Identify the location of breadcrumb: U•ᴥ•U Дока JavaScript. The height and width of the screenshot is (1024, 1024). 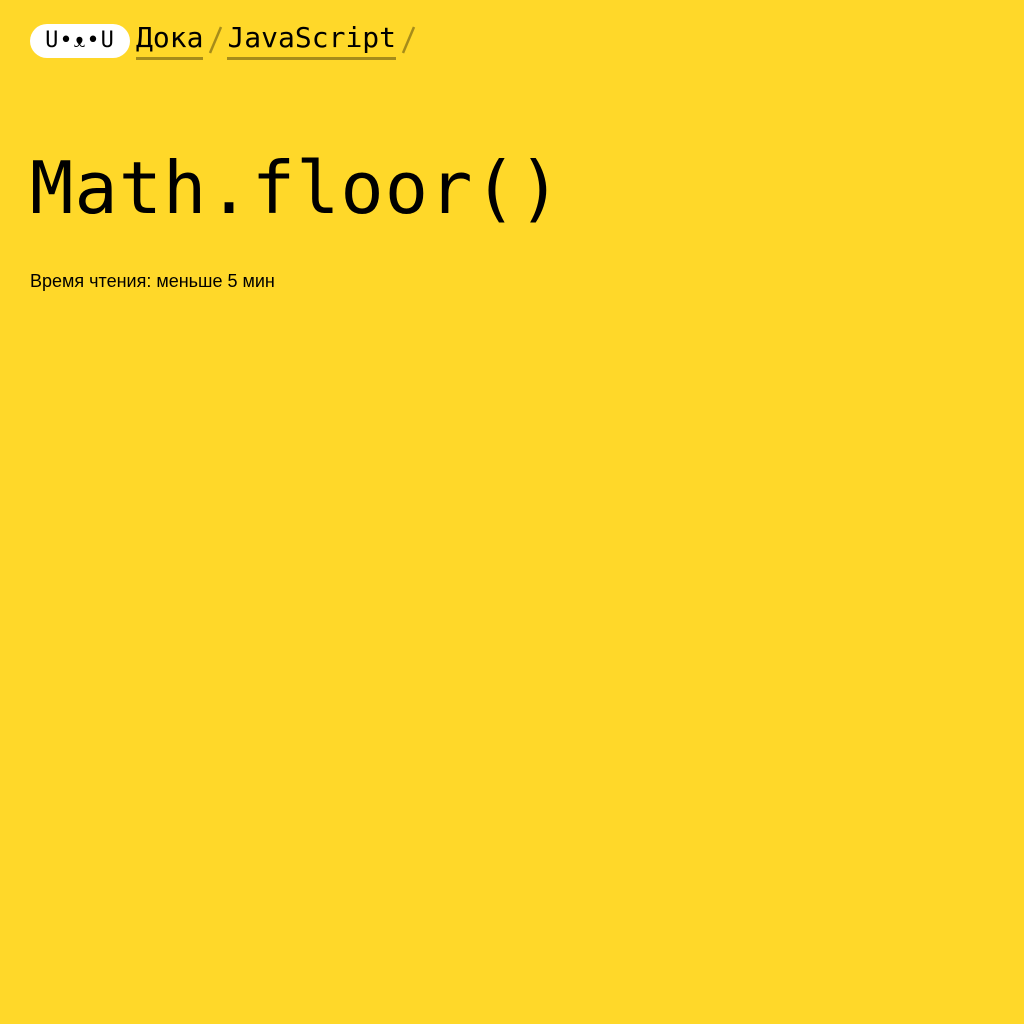
(225, 42).